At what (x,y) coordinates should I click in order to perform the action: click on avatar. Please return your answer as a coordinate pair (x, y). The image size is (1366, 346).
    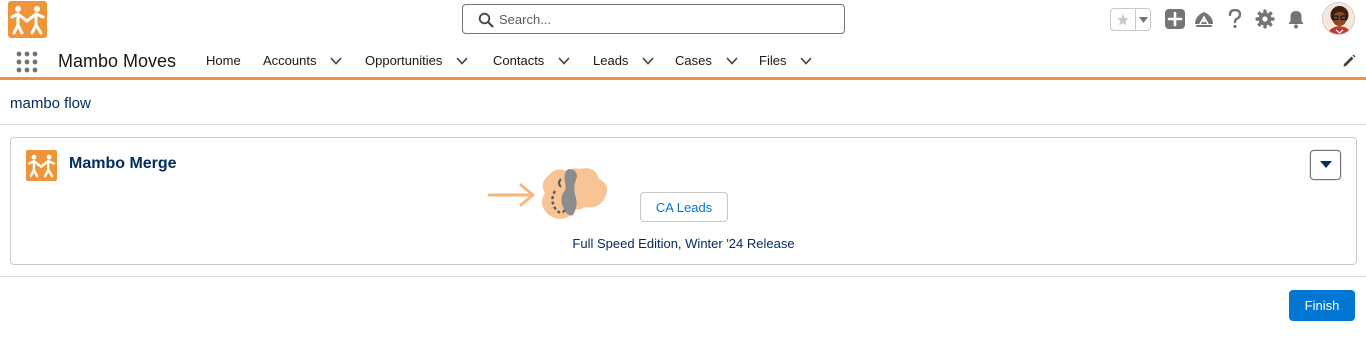
    Looking at the image, I should click on (1338, 18).